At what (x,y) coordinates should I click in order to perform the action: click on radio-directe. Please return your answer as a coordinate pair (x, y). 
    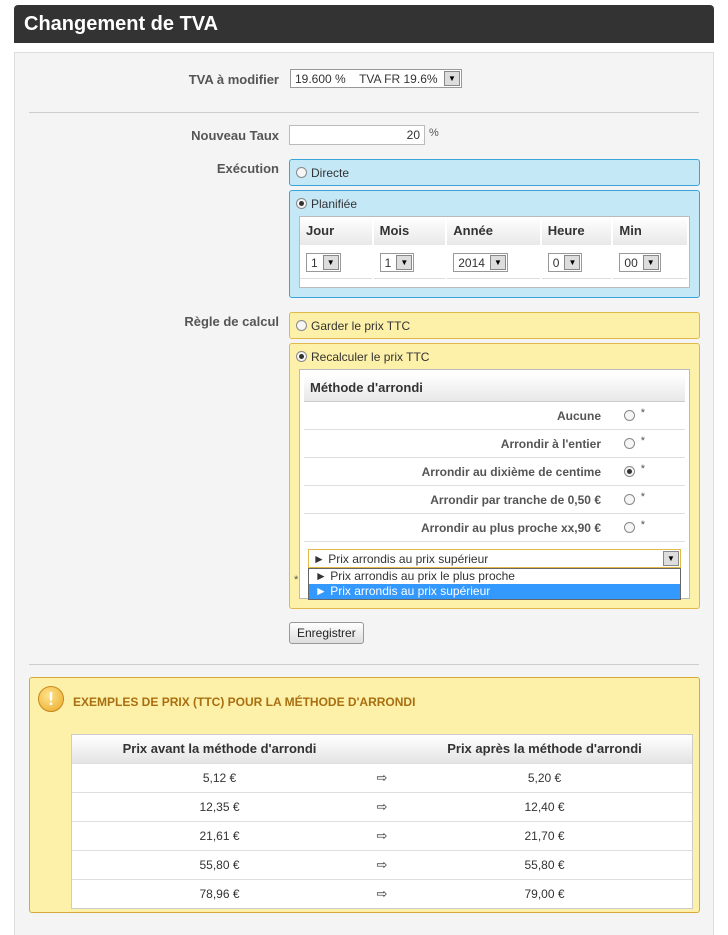
    Looking at the image, I should click on (301, 173).